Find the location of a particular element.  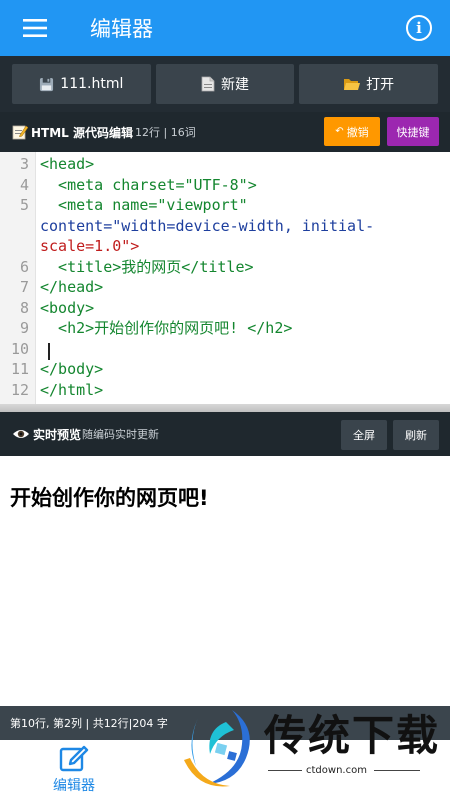

line-number: 6 is located at coordinates (24, 266).